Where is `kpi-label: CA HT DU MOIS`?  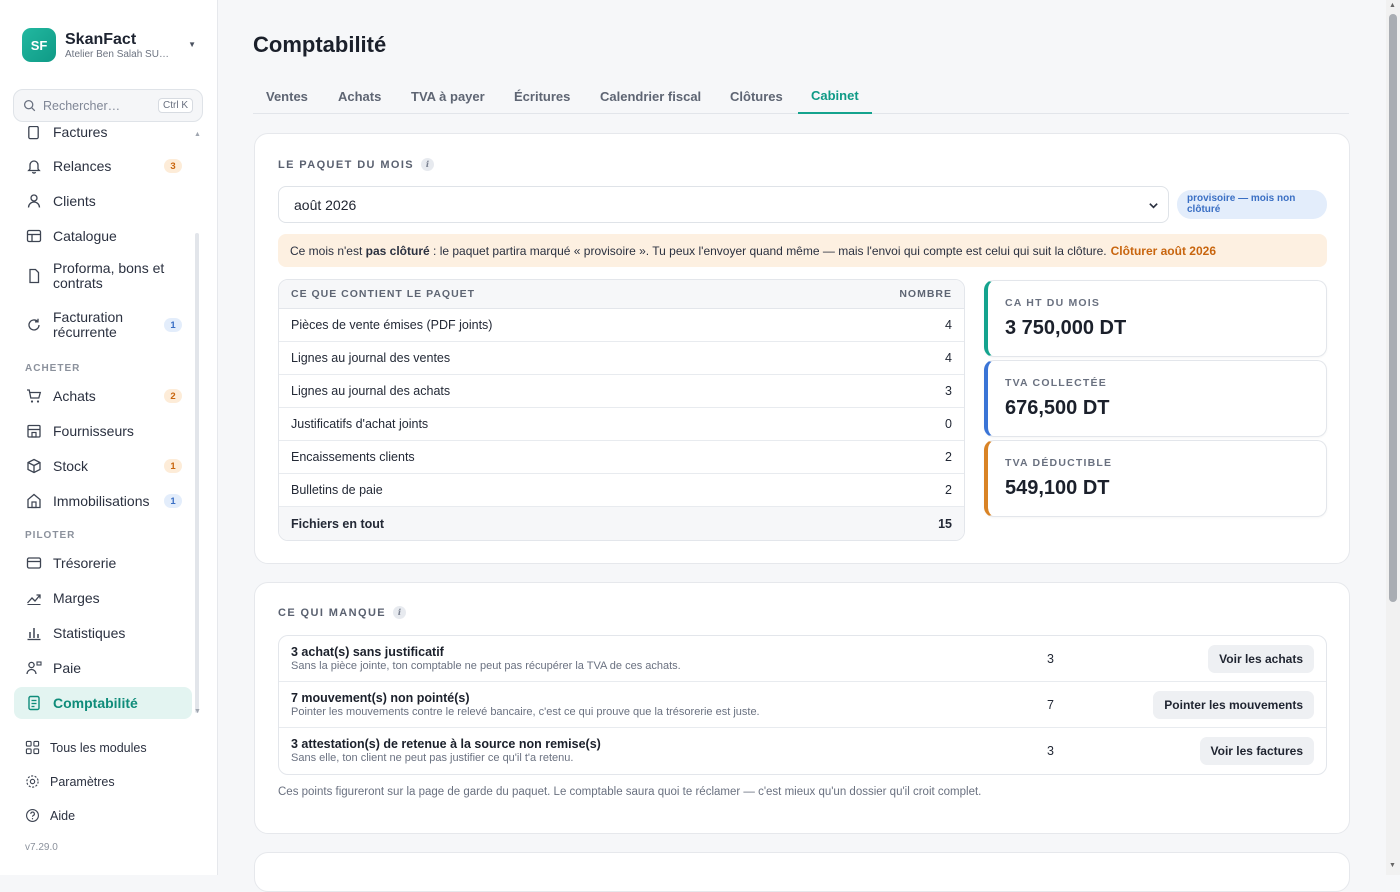
kpi-label: CA HT DU MOIS is located at coordinates (1053, 303).